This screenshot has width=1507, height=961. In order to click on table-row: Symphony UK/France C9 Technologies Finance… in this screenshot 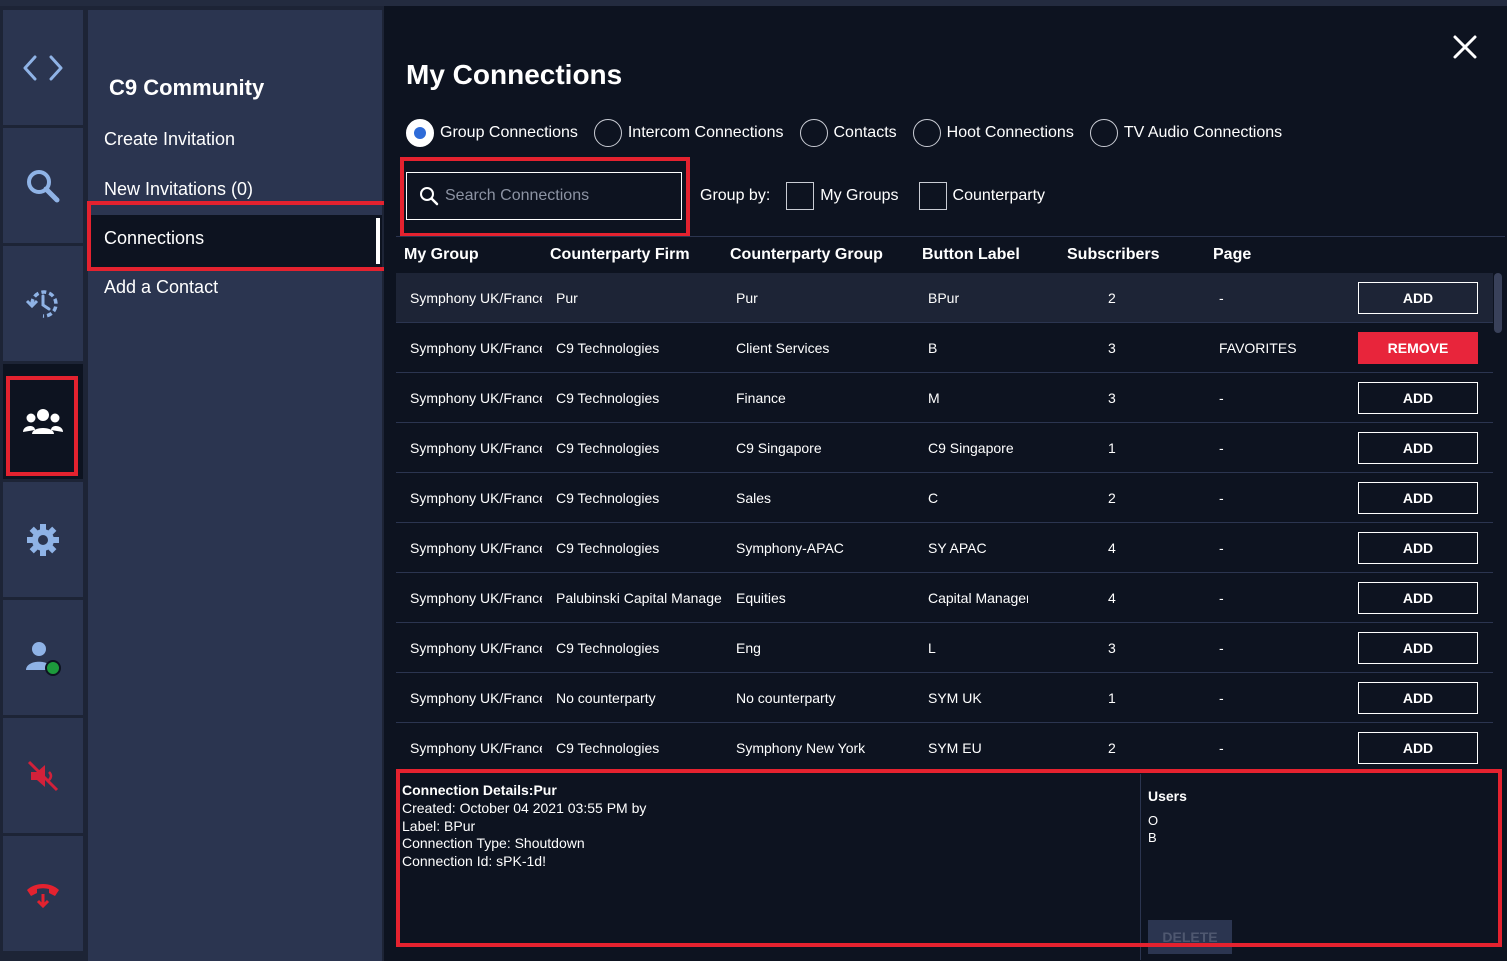, I will do `click(944, 398)`.